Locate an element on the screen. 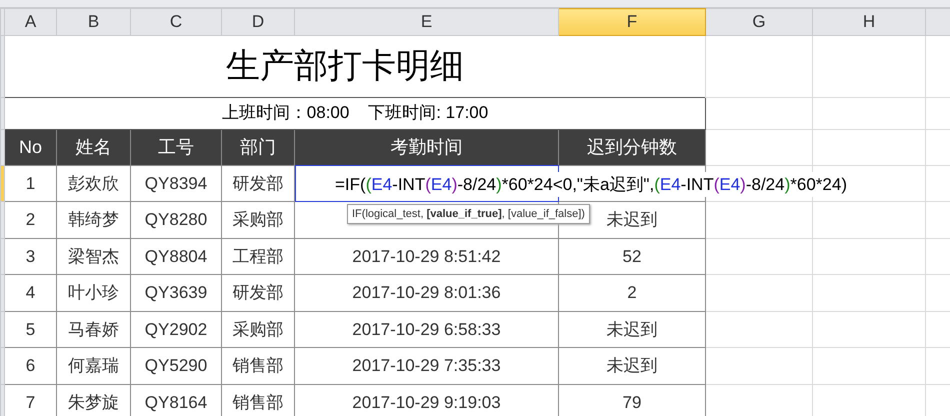  table-cell: 梁智杰 is located at coordinates (93, 256).